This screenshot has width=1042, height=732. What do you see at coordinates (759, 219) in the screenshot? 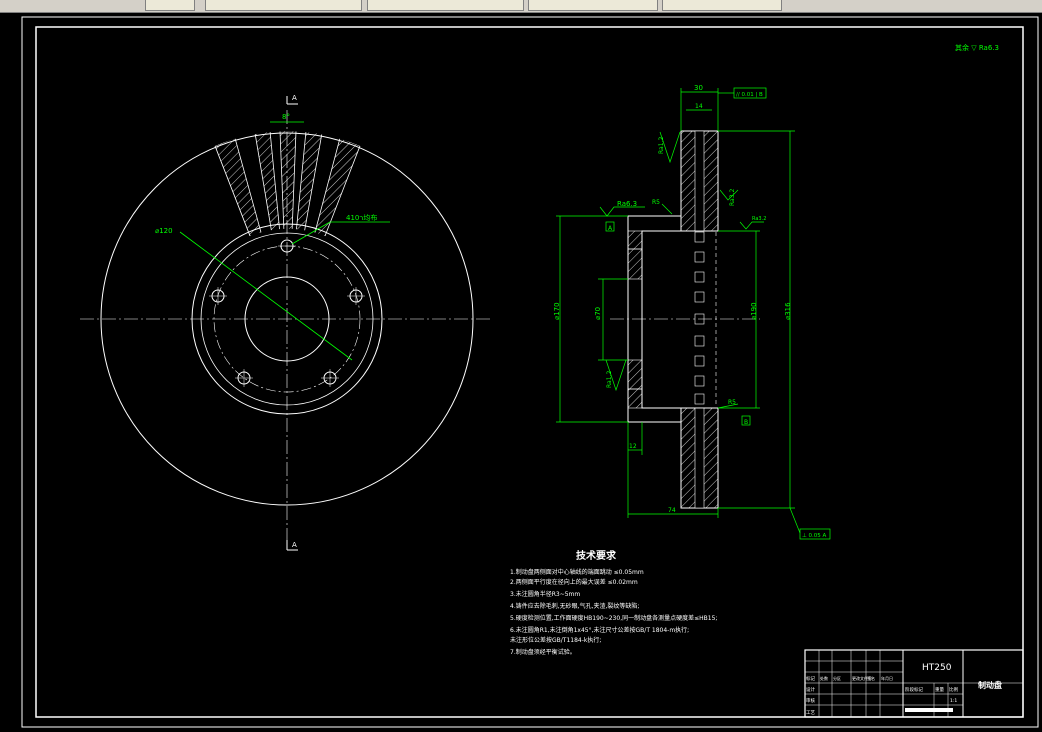
I see `roughness-small: Ra3.2` at bounding box center [759, 219].